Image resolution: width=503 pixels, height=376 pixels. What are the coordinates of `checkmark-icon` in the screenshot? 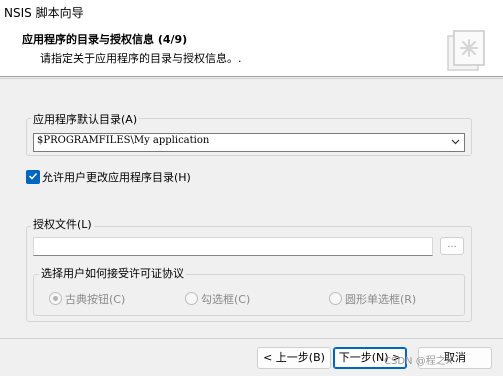 It's located at (33, 176).